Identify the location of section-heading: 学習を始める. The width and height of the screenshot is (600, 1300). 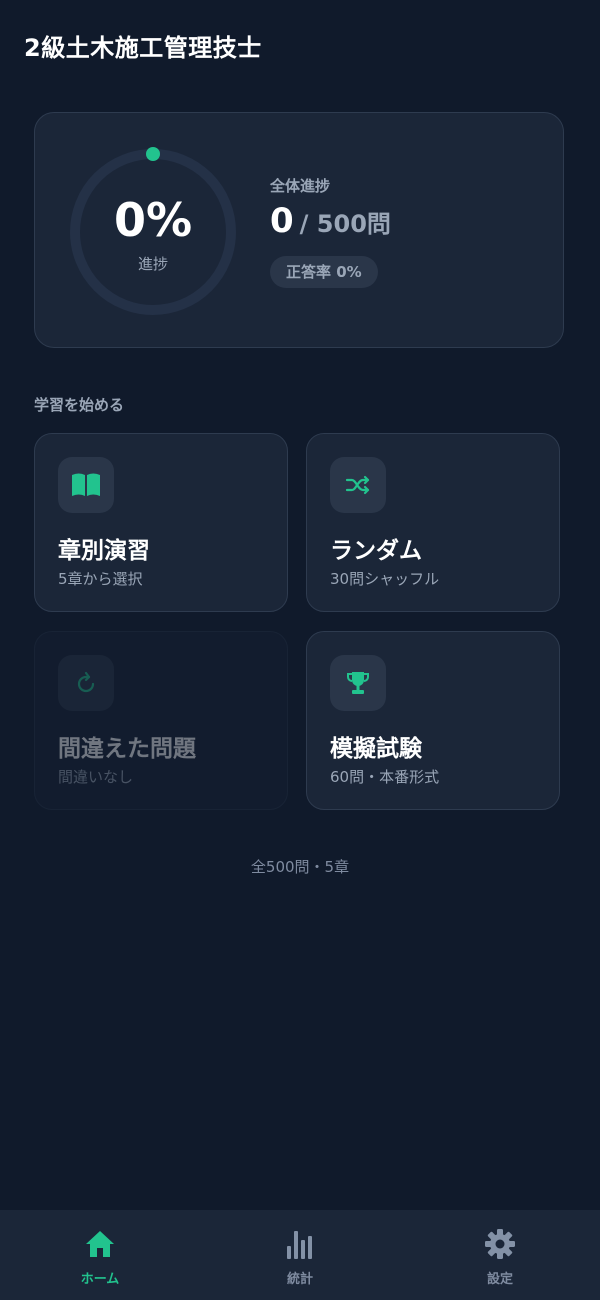
(79, 405).